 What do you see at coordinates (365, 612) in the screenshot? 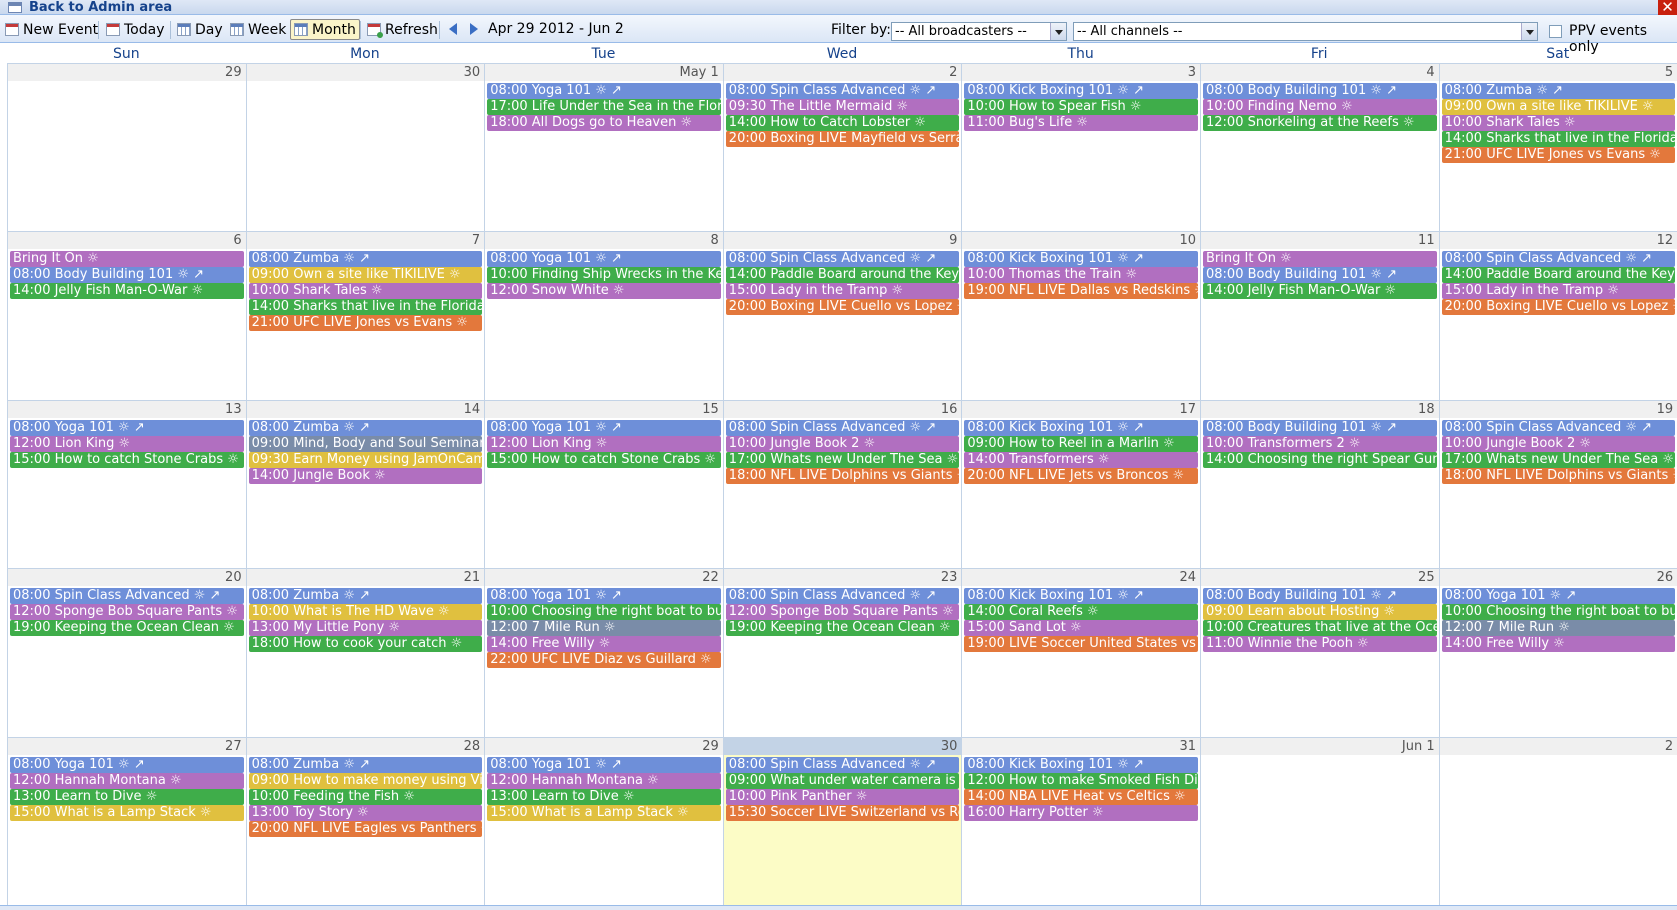
I see `calendar-event: 10:00 What is The HD Wave ☼` at bounding box center [365, 612].